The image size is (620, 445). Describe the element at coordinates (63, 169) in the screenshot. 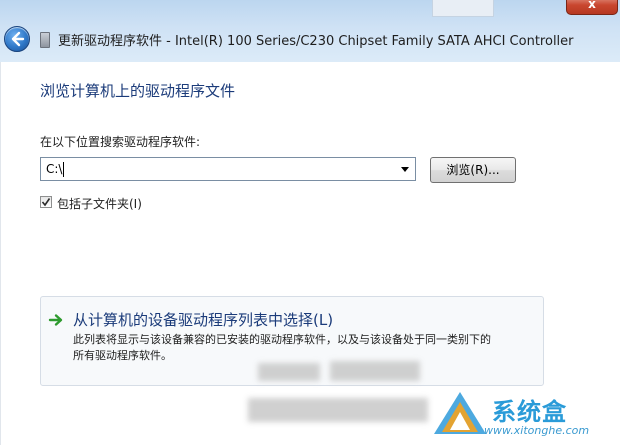

I see `text-caret` at that location.